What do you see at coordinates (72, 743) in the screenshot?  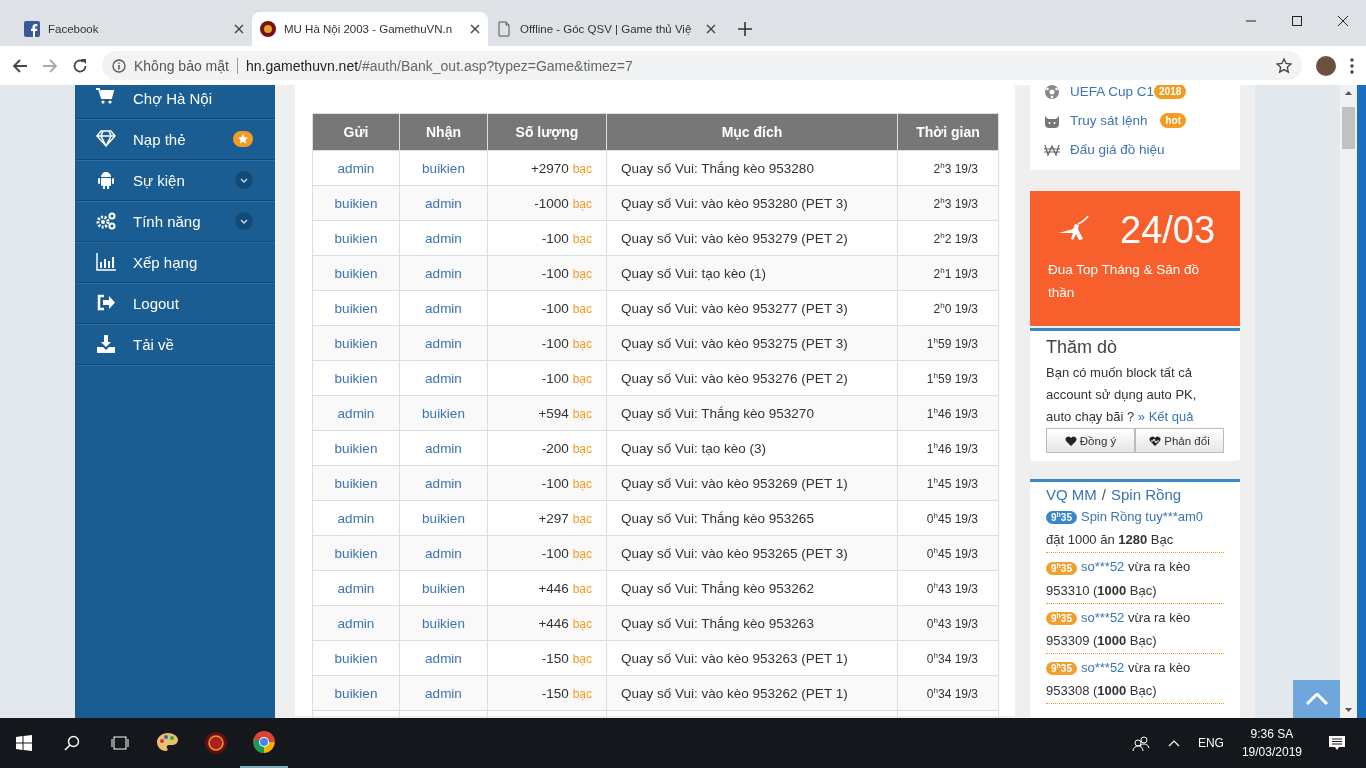 I see `search-icon` at bounding box center [72, 743].